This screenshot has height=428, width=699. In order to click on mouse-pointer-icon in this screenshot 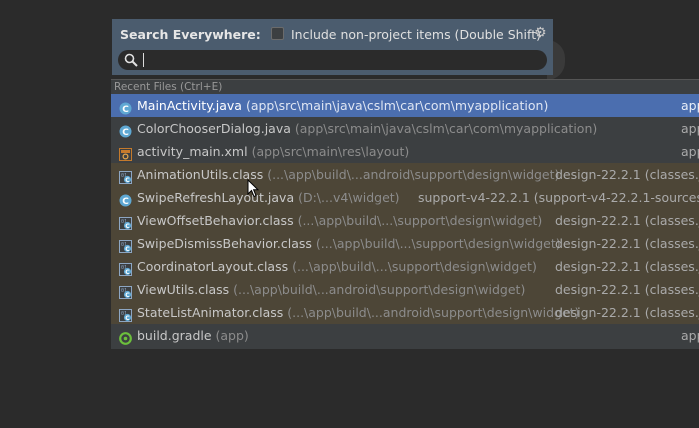, I will do `click(253, 188)`.